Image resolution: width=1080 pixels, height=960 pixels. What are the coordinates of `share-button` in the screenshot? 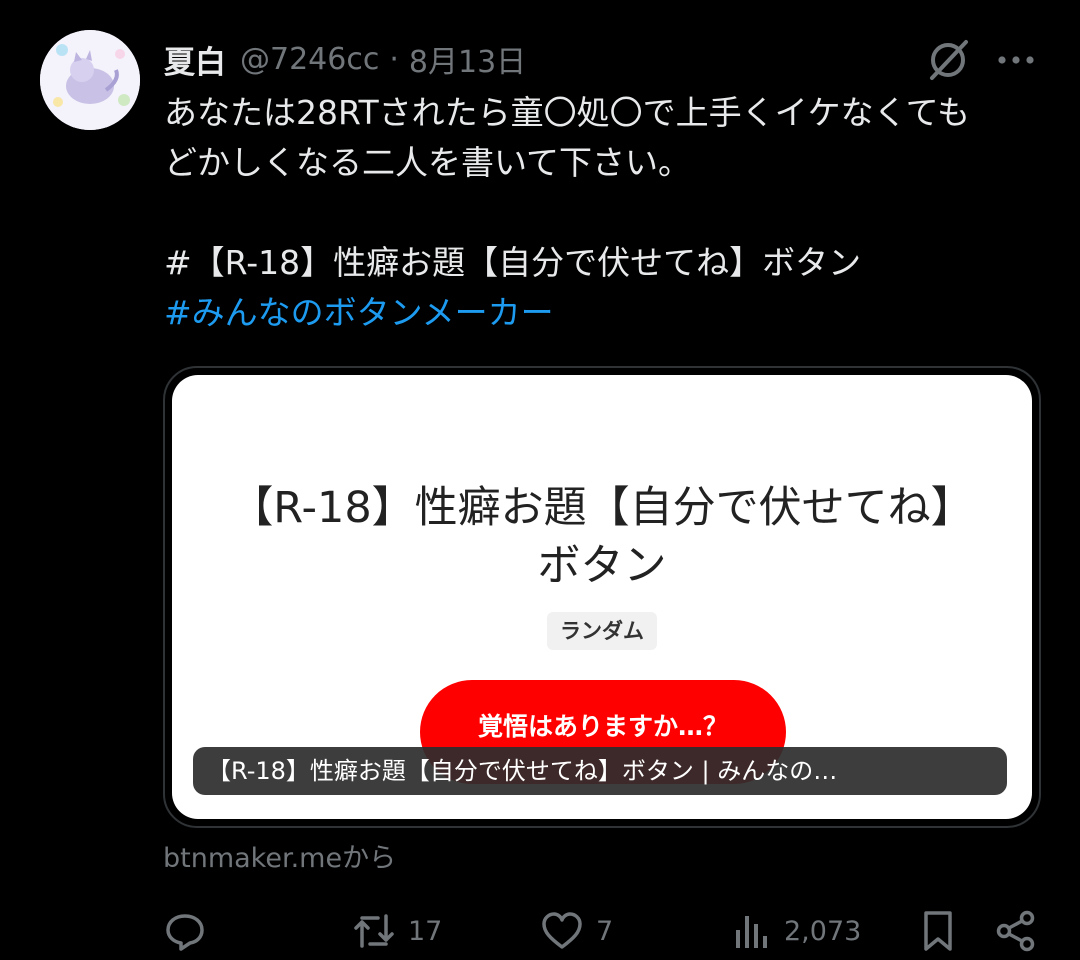 It's located at (1016, 931).